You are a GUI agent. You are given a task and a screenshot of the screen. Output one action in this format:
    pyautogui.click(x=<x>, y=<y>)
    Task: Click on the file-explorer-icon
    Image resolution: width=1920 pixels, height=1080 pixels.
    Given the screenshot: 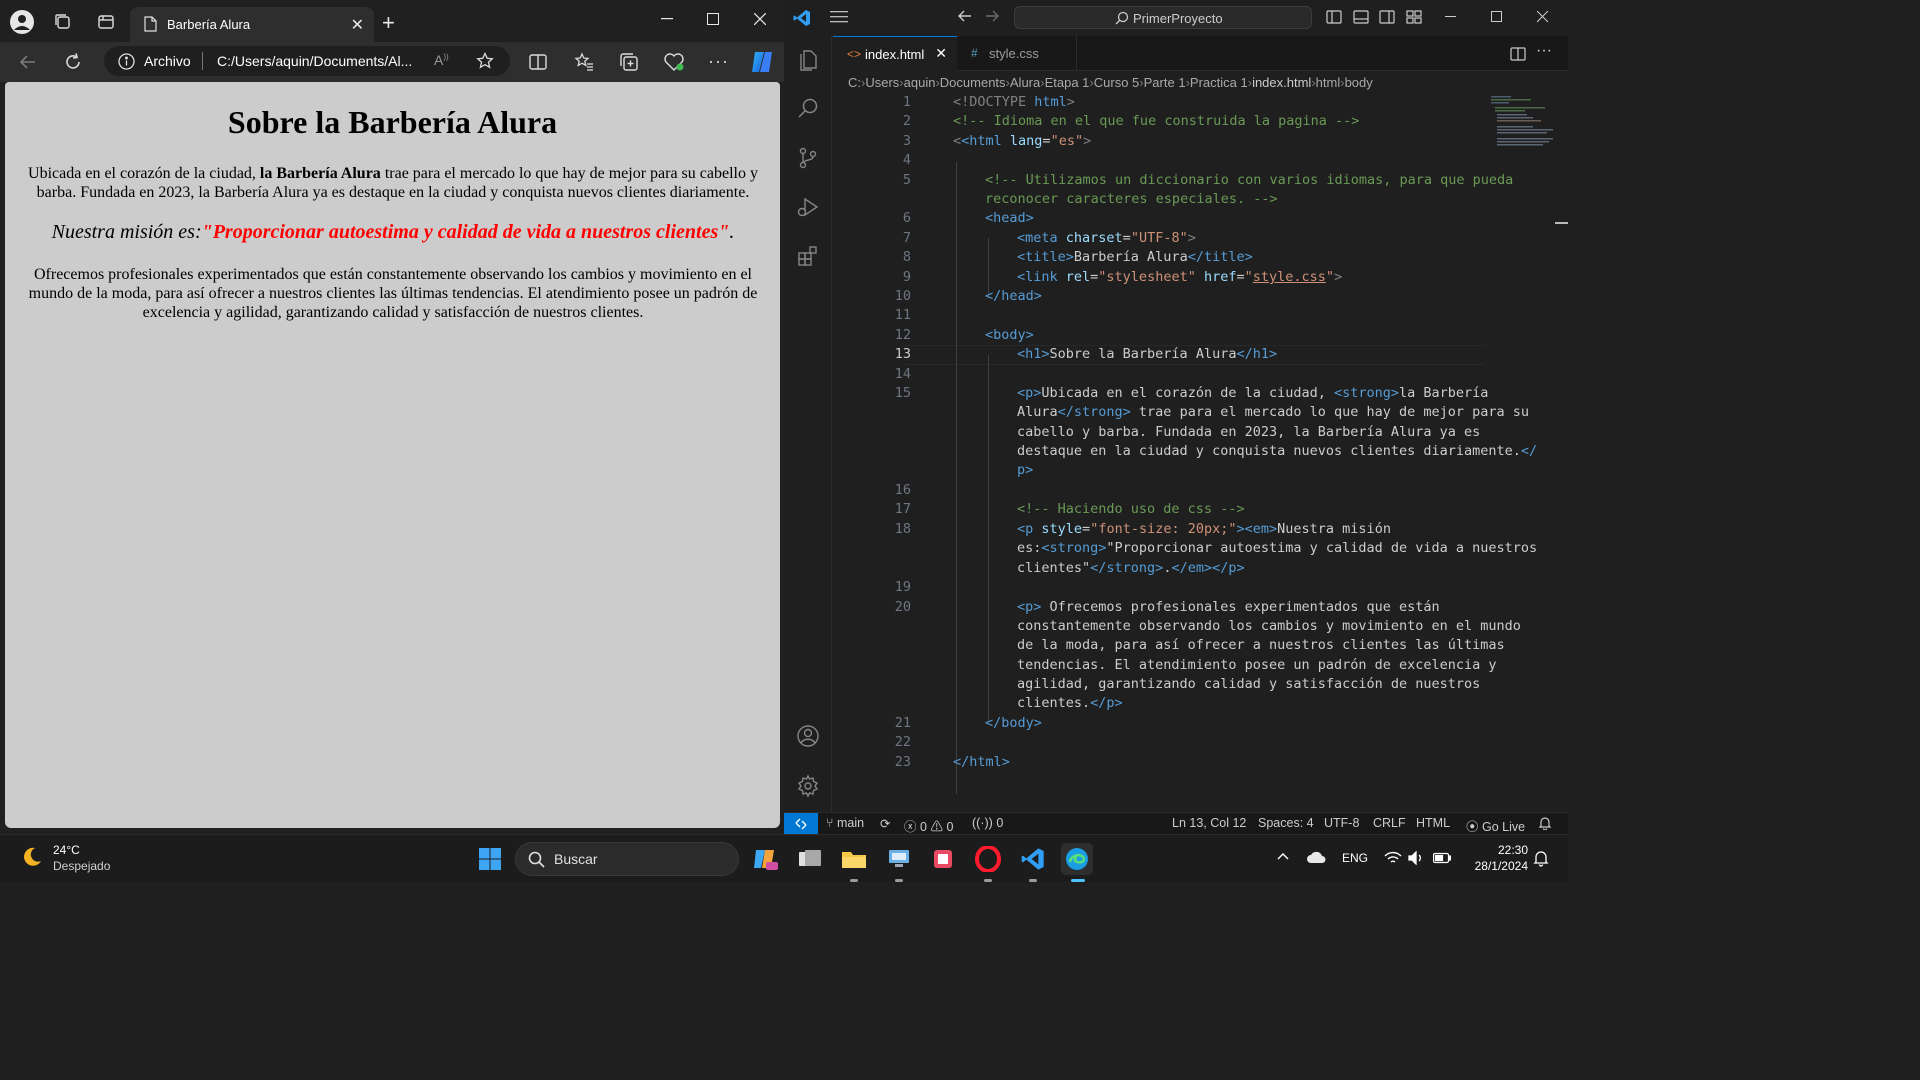 What is the action you would take?
    pyautogui.click(x=854, y=859)
    